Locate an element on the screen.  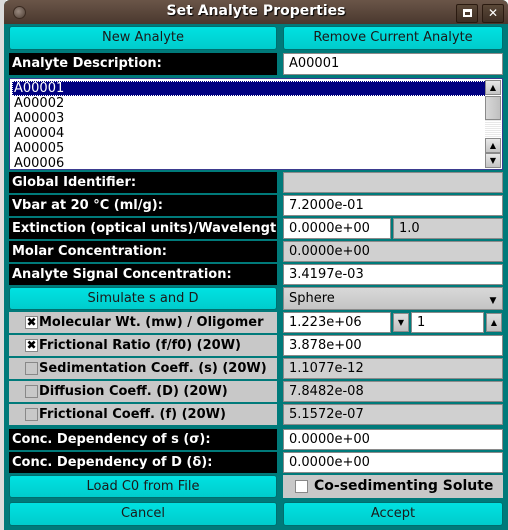
sigma-input: 0.0000e+00 is located at coordinates (393, 439).